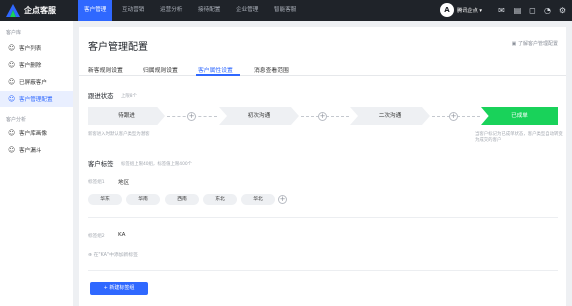 The width and height of the screenshot is (572, 306). What do you see at coordinates (519, 116) in the screenshot?
I see `status-step-closed-deal: 已成单` at bounding box center [519, 116].